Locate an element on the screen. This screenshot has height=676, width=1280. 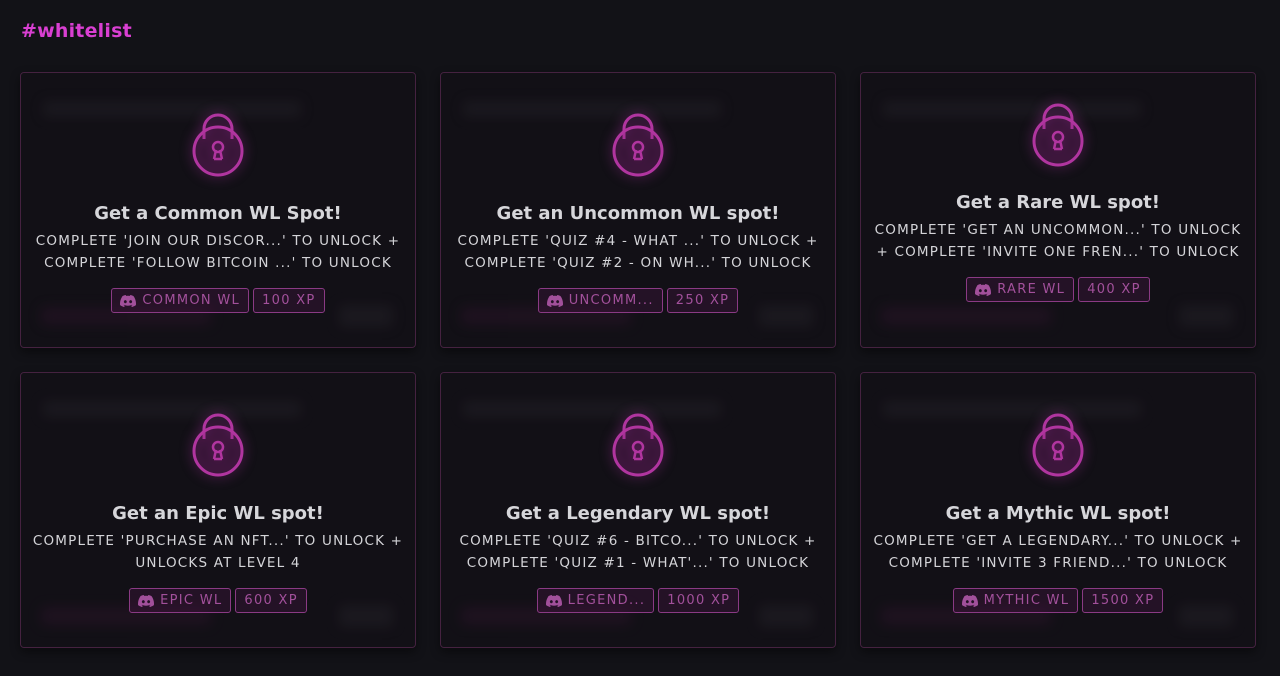
xp-label: 600 XP is located at coordinates (271, 600).